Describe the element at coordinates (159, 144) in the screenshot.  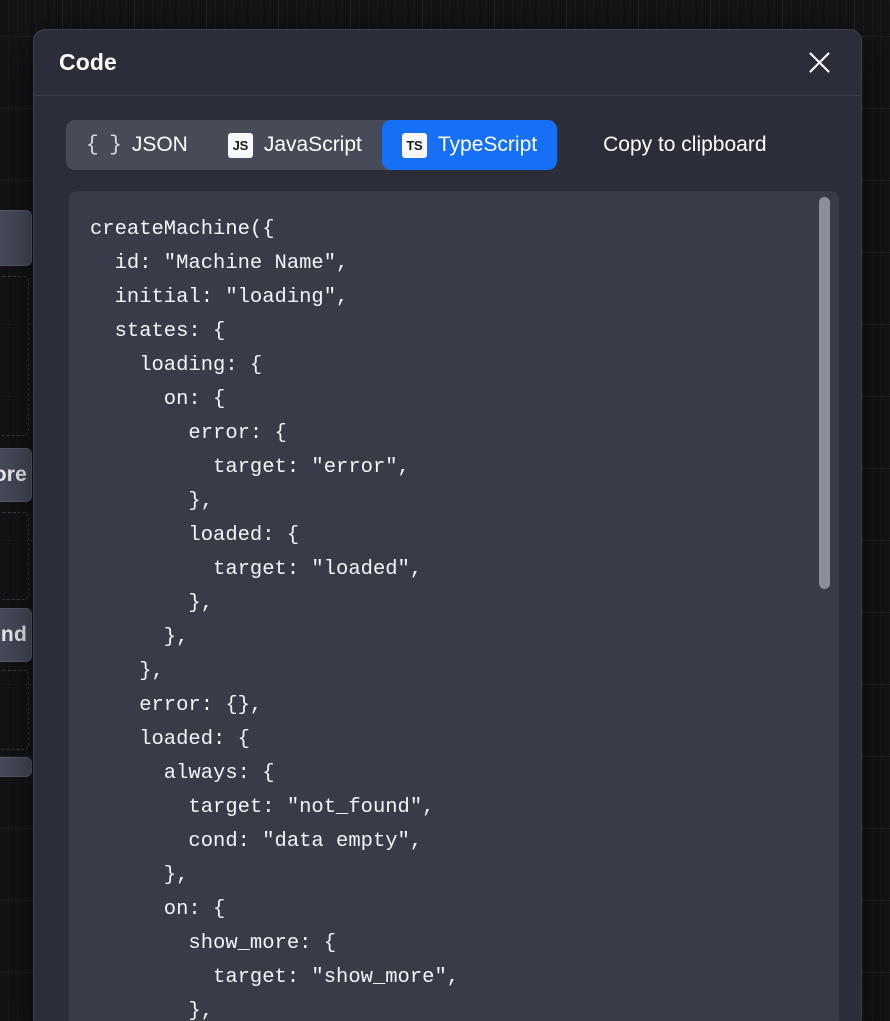
I see `tab-json-label: JSON` at that location.